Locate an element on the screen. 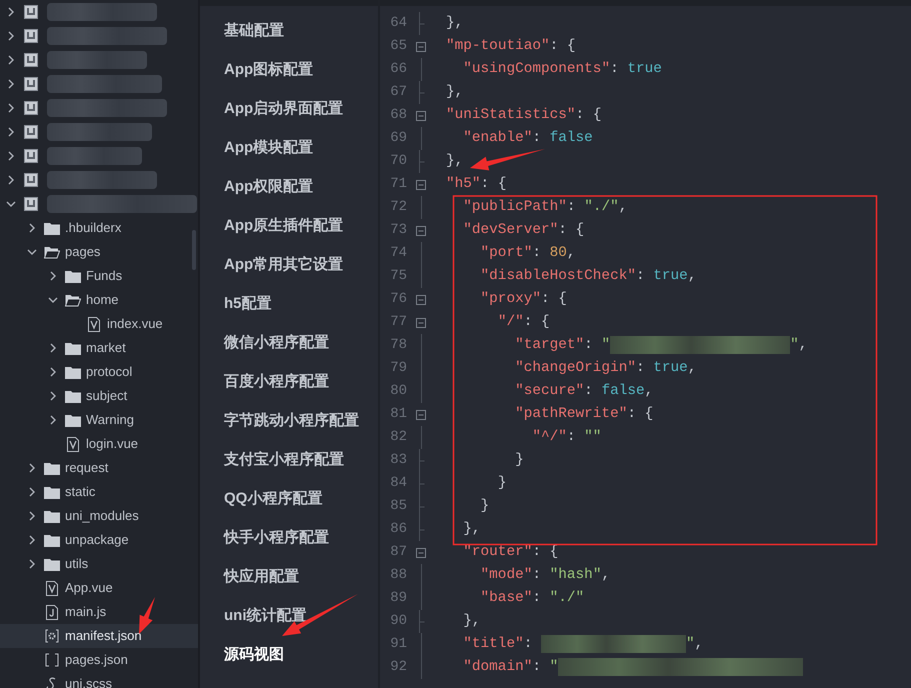 This screenshot has width=911, height=688. code-token: } is located at coordinates (502, 483).